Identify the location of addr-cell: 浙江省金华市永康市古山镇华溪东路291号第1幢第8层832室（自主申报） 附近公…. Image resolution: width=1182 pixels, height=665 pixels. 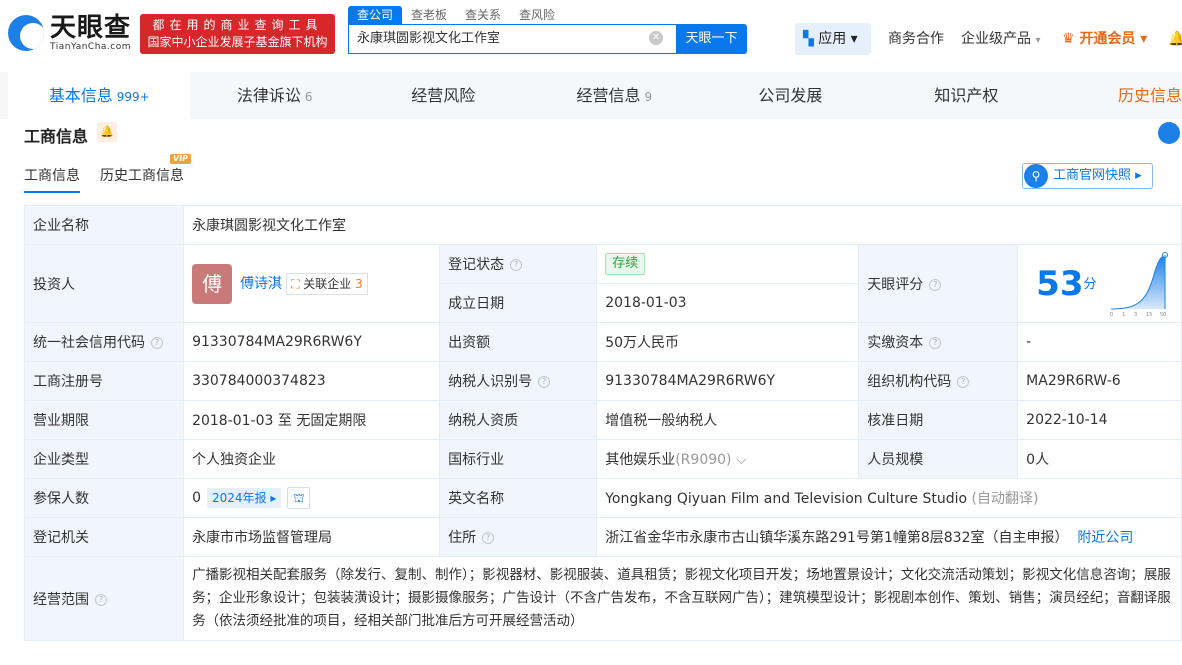
(889, 537).